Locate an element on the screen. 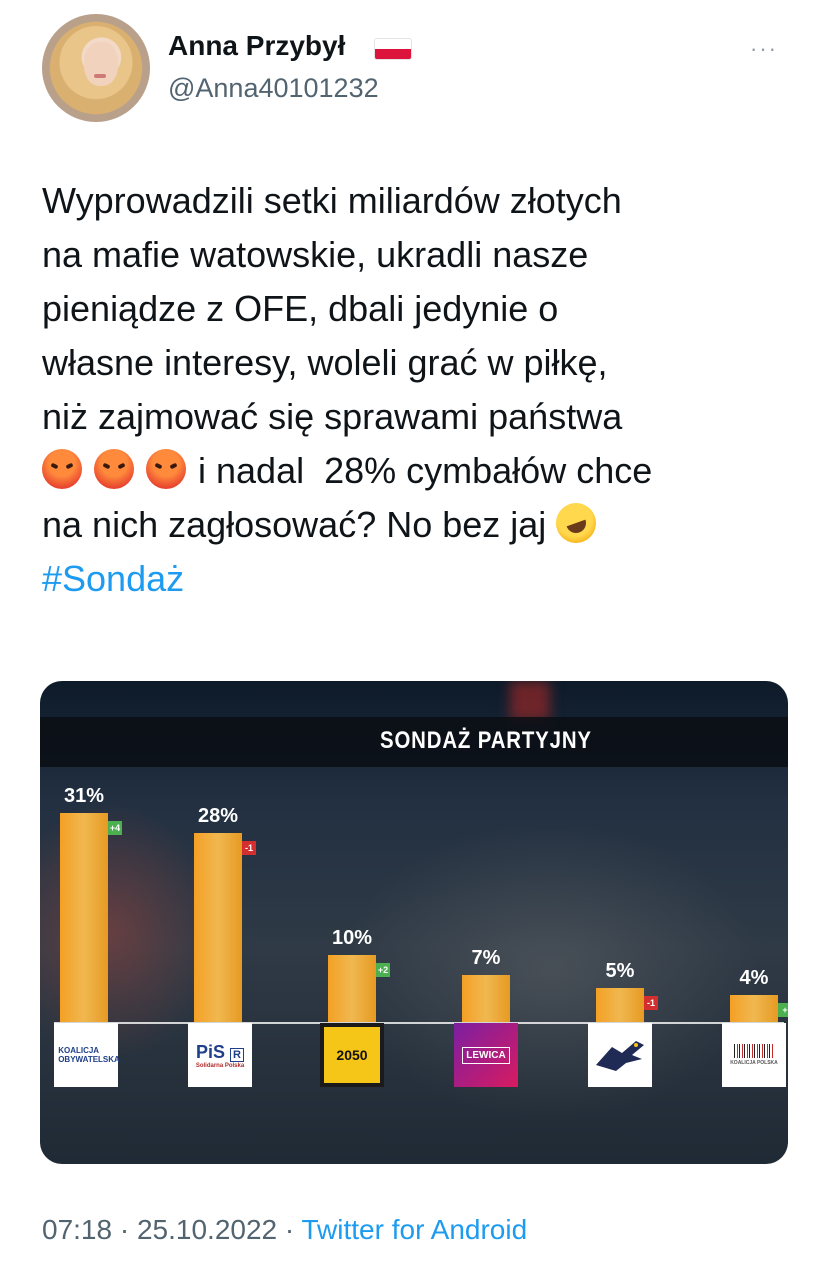  pis-logo: PiS R Solidarna Polska is located at coordinates (220, 1055).